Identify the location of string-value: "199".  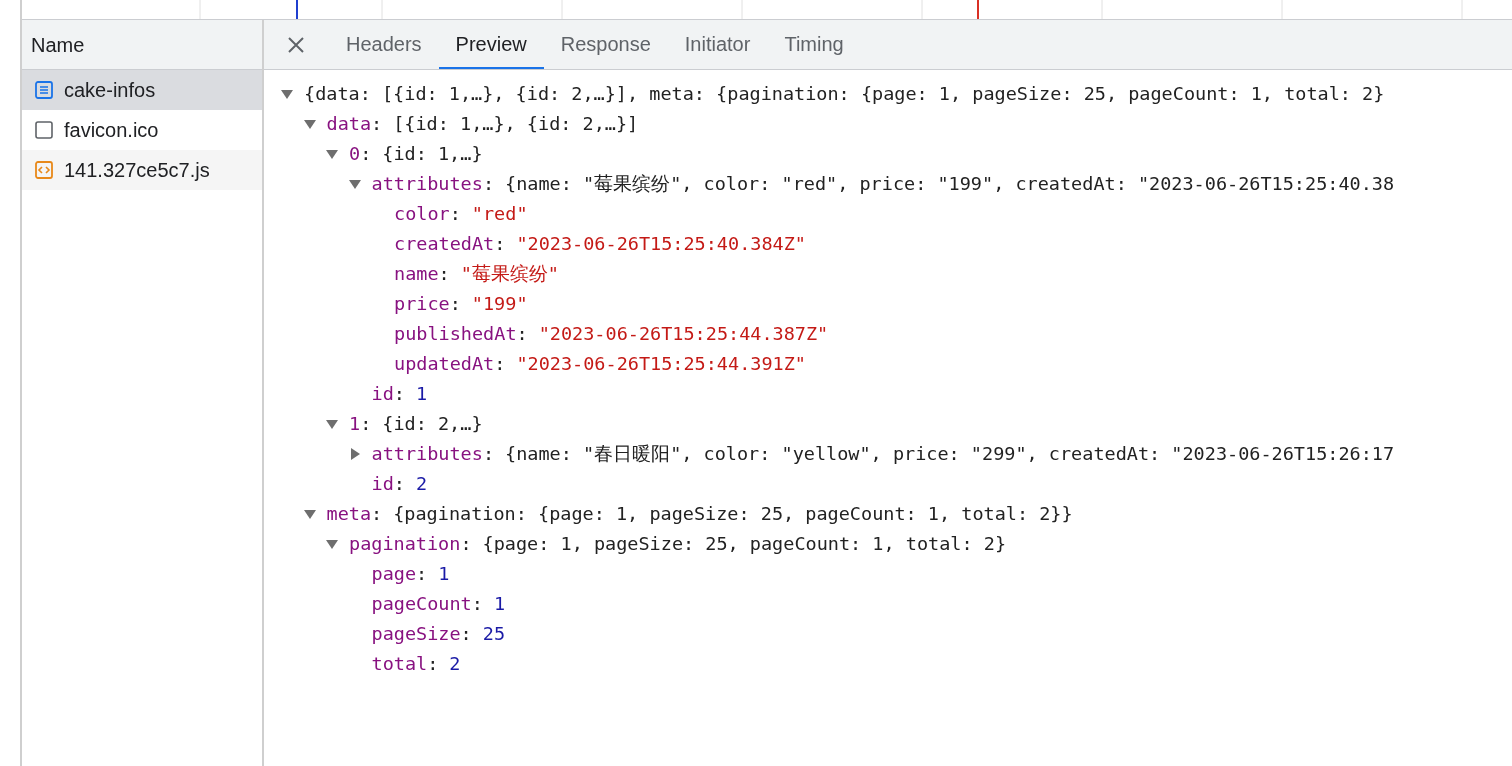
(499, 304).